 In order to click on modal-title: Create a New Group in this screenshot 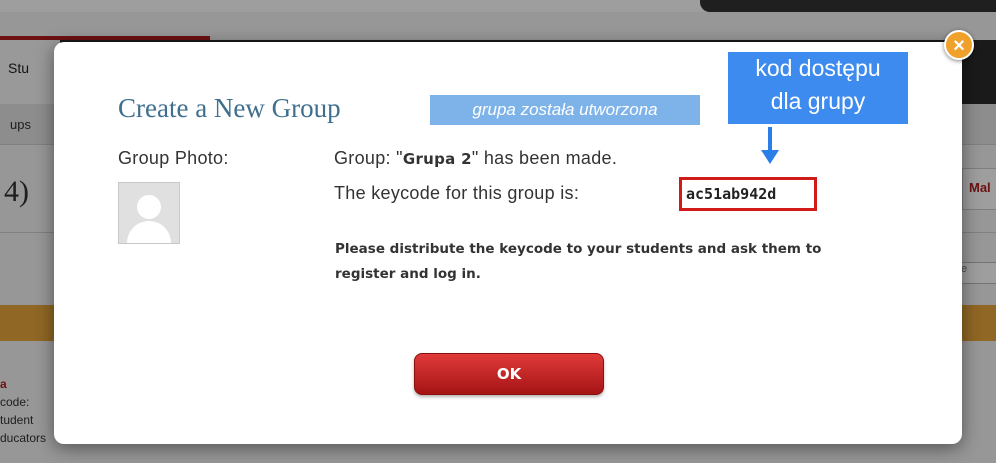, I will do `click(229, 108)`.